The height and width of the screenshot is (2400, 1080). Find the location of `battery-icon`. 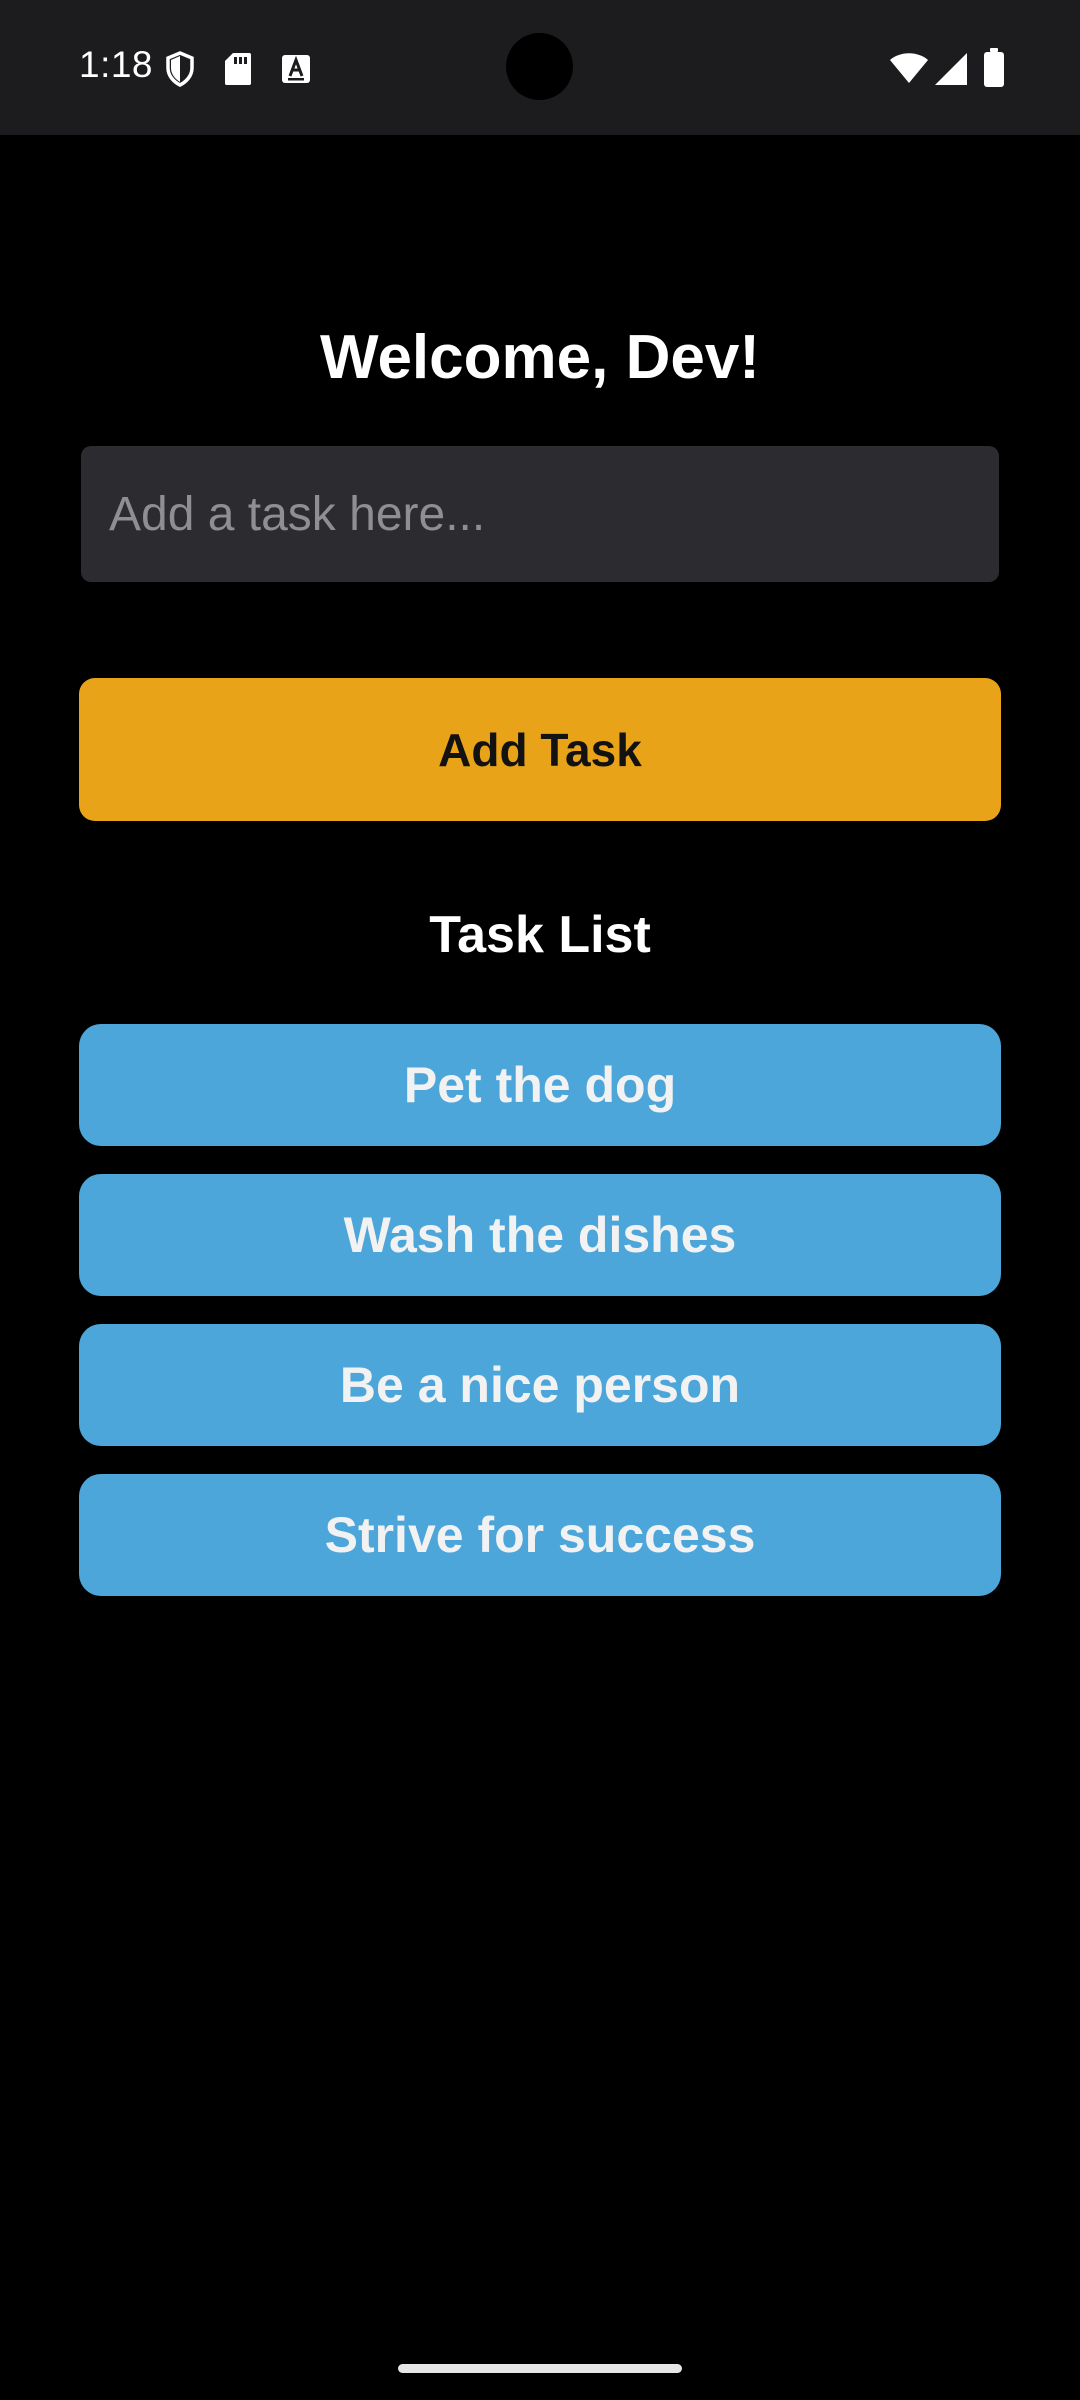

battery-icon is located at coordinates (994, 67).